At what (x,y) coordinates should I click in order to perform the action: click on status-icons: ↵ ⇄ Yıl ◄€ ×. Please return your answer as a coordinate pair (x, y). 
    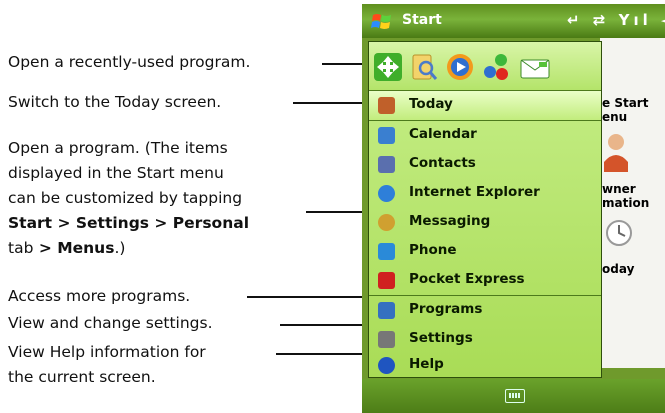
    Looking at the image, I should click on (616, 20).